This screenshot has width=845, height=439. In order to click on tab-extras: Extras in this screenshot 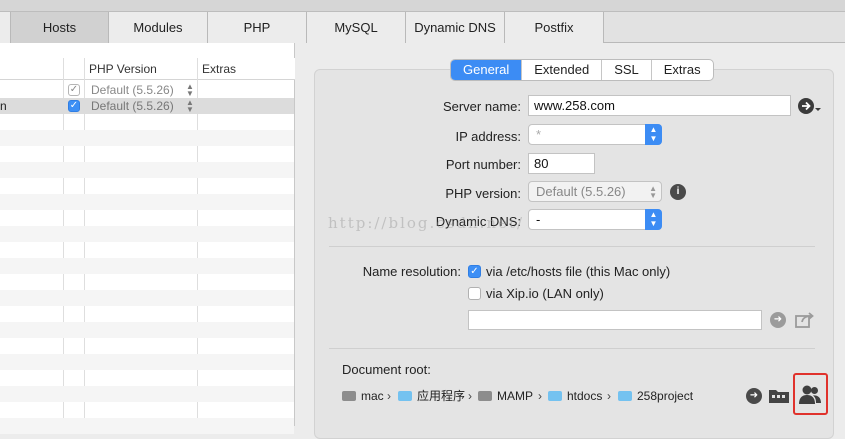, I will do `click(682, 70)`.